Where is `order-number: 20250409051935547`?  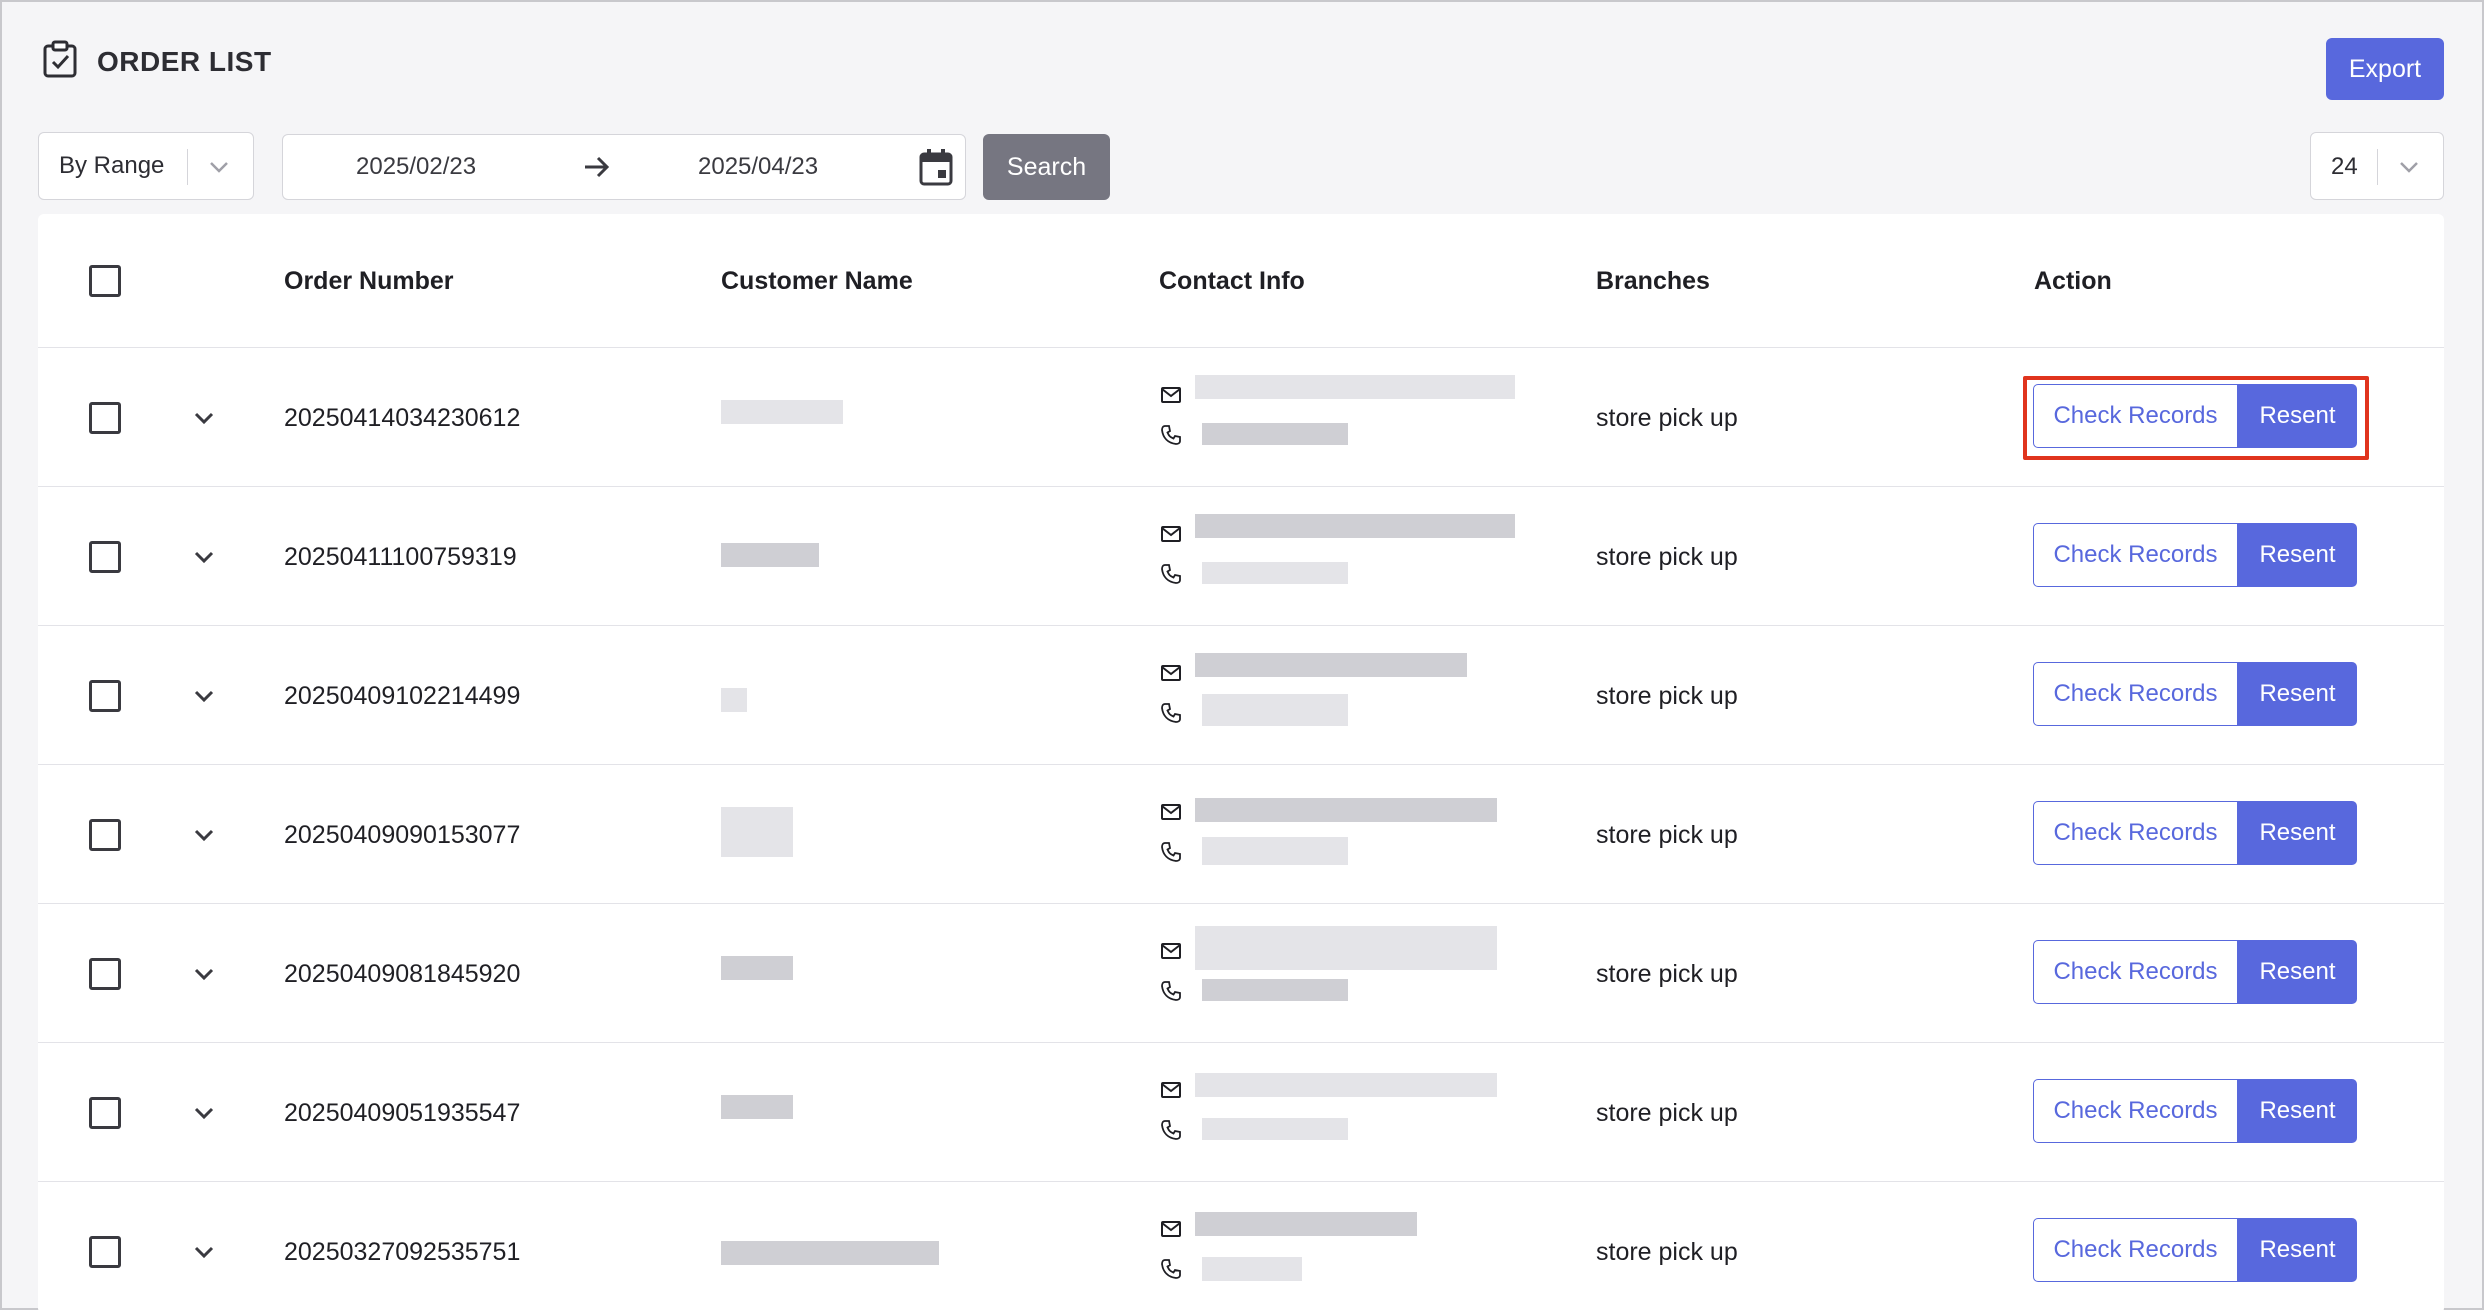
order-number: 20250409051935547 is located at coordinates (402, 1113).